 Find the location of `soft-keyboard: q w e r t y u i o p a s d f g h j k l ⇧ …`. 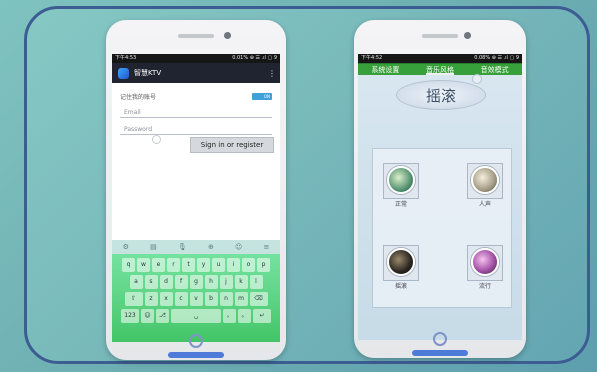

soft-keyboard: q w e r t y u i o p a s d f g h j k l ⇧ … is located at coordinates (196, 298).